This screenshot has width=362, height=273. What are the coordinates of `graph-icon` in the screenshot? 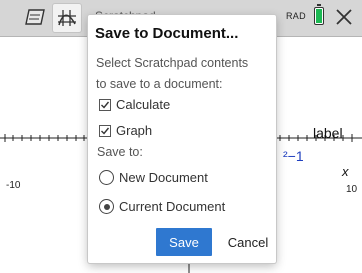 It's located at (67, 18).